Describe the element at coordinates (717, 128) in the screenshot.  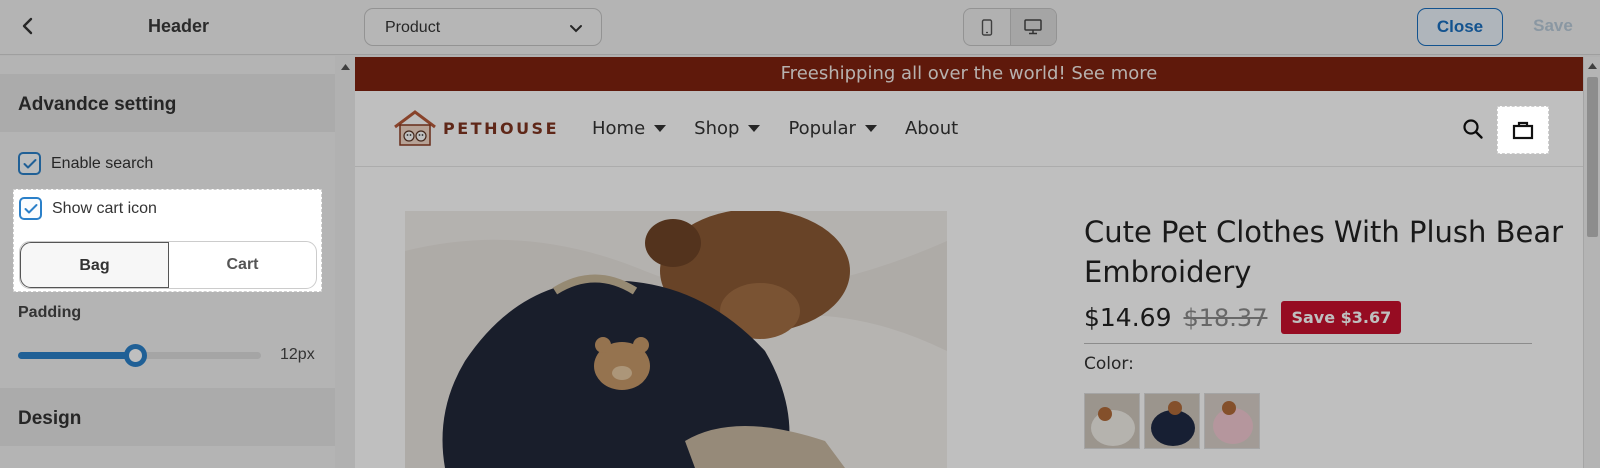
I see `nav-label: Shop` at that location.